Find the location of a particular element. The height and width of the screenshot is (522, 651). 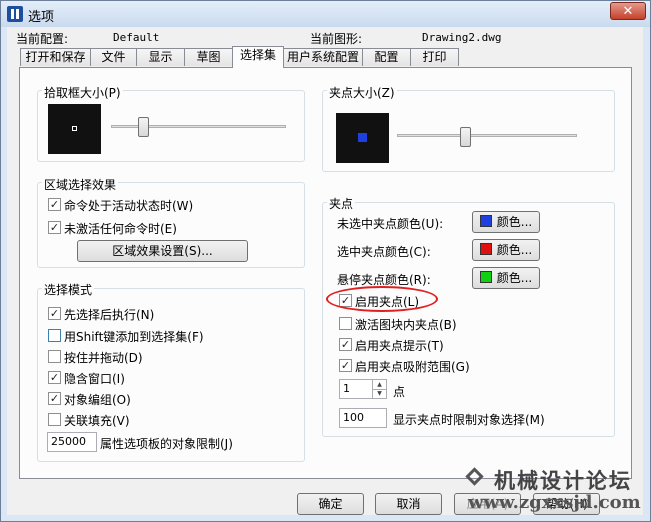

enable-grip-snap-label: 启用夹点吸附范围(G) is located at coordinates (412, 367).